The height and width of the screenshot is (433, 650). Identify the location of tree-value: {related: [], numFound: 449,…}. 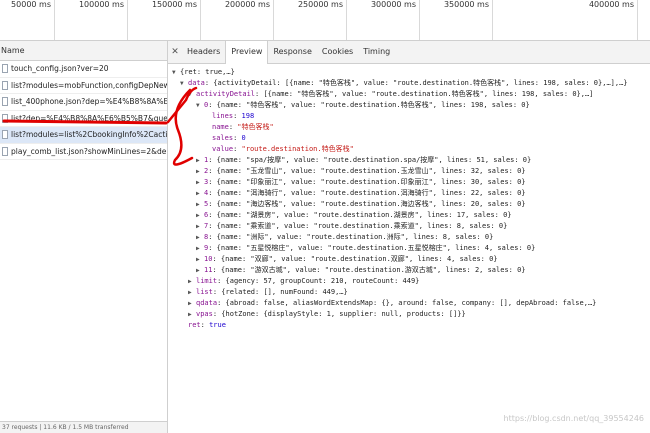
(284, 292).